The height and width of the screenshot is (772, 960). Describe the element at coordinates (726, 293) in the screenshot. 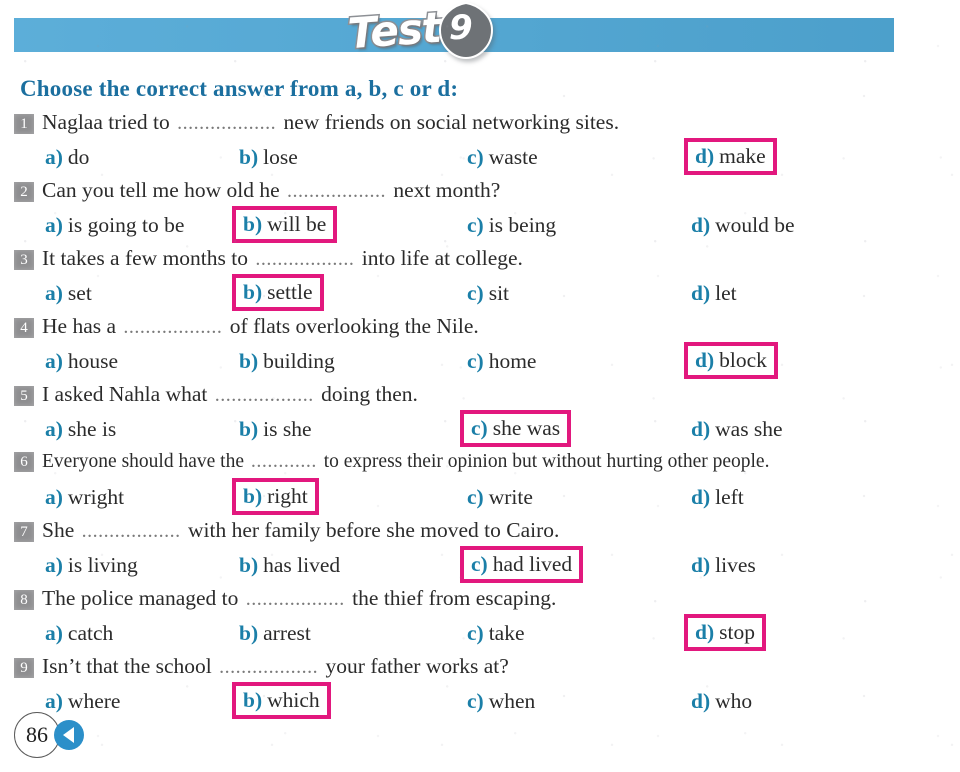

I see `option-text: let` at that location.